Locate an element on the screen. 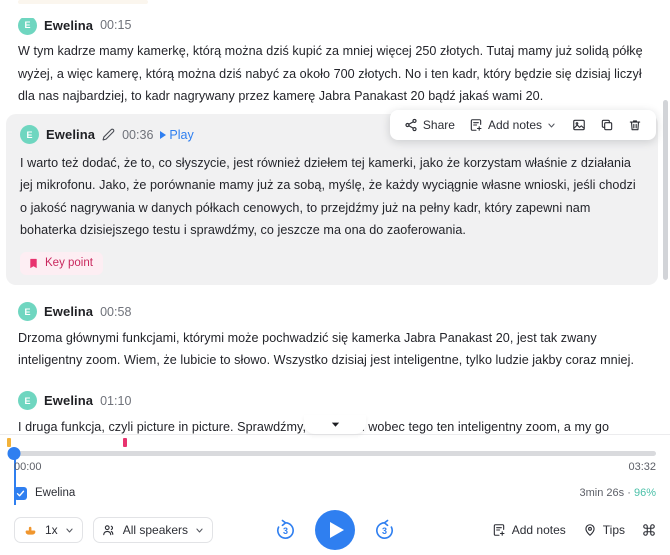 This screenshot has width=670, height=555. copy-icon is located at coordinates (607, 125).